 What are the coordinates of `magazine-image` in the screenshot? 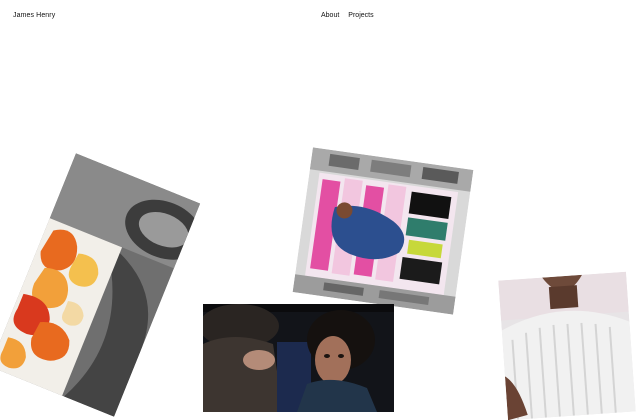 It's located at (383, 231).